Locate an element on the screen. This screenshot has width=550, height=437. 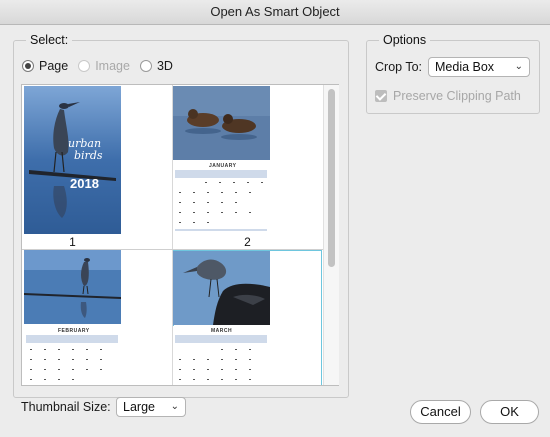
radio-image-dot is located at coordinates (84, 66).